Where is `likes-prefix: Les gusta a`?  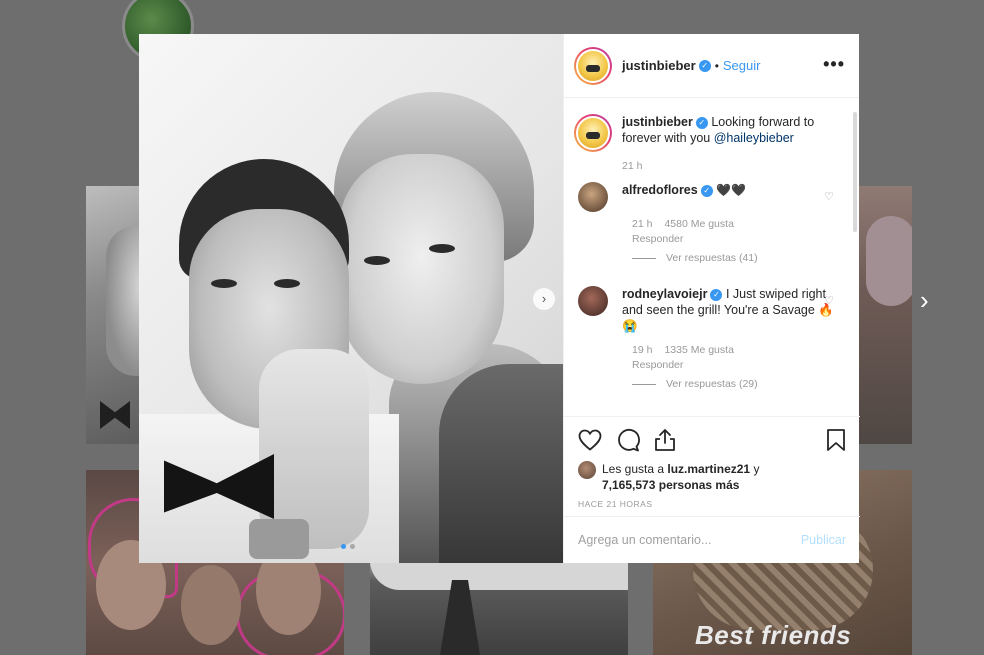 likes-prefix: Les gusta a is located at coordinates (633, 469).